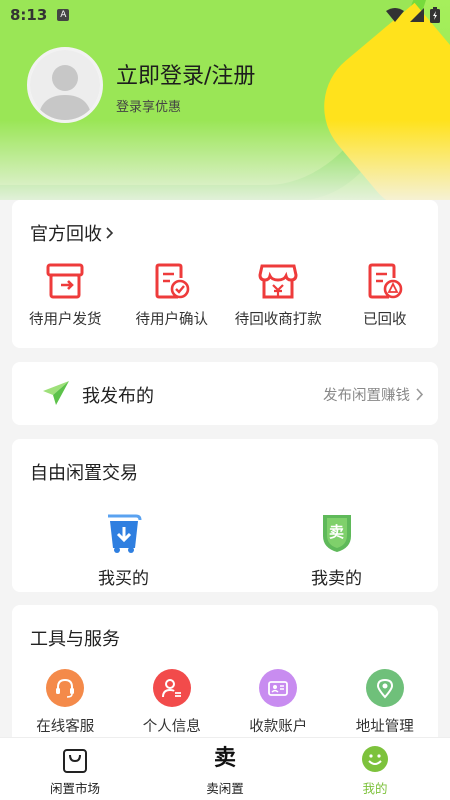 The image size is (450, 800). What do you see at coordinates (395, 15) in the screenshot?
I see `wifi-icon` at bounding box center [395, 15].